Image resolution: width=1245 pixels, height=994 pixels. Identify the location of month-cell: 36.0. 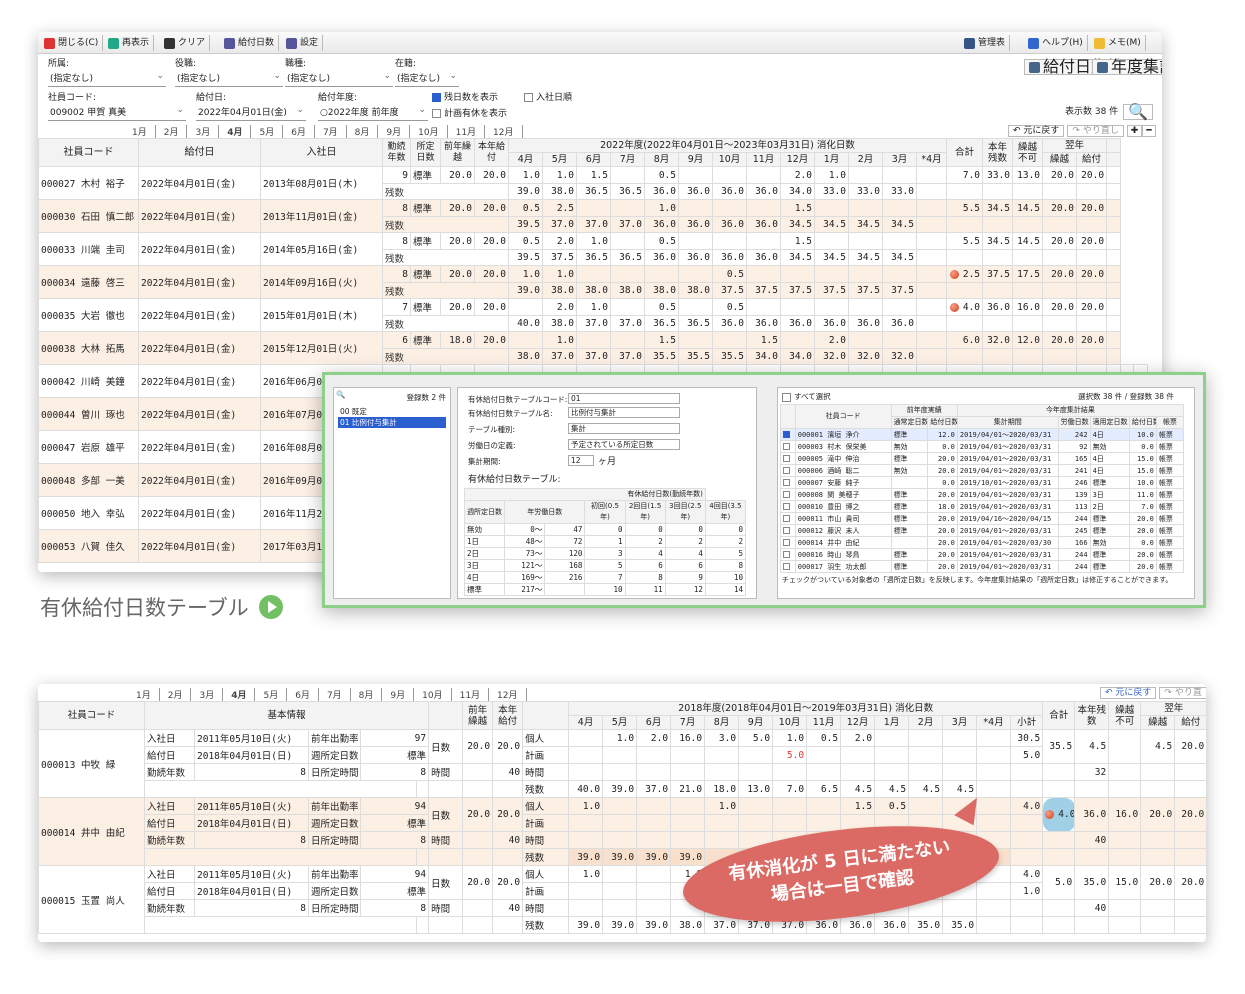
(858, 925).